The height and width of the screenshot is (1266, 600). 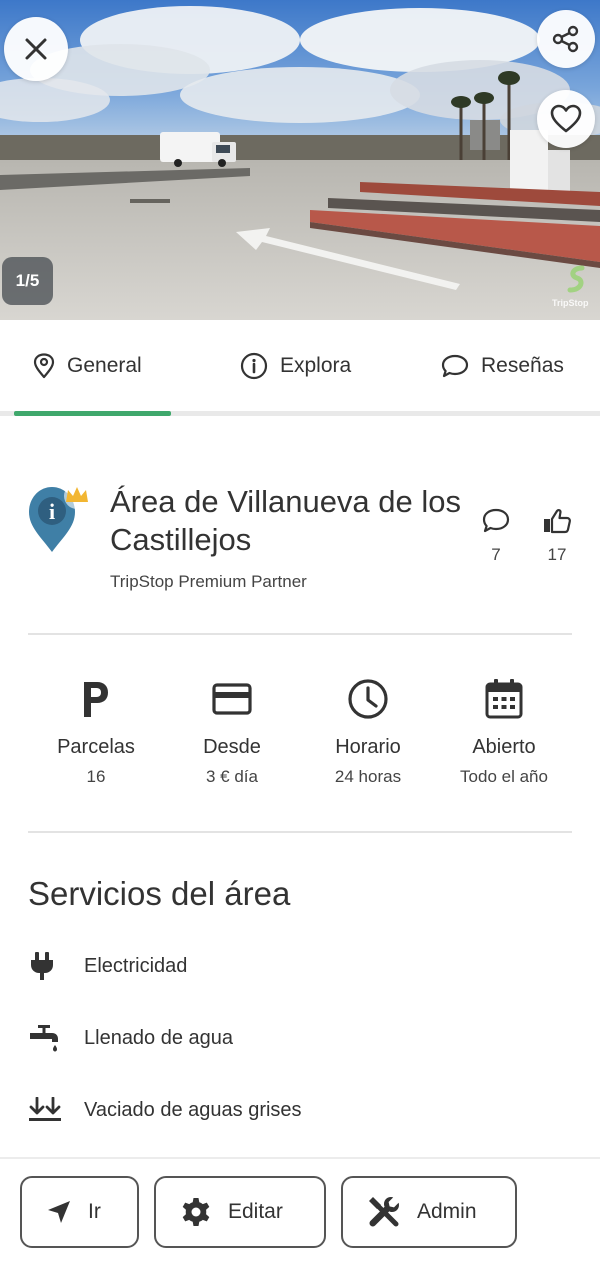 I want to click on close-icon, so click(x=36, y=49).